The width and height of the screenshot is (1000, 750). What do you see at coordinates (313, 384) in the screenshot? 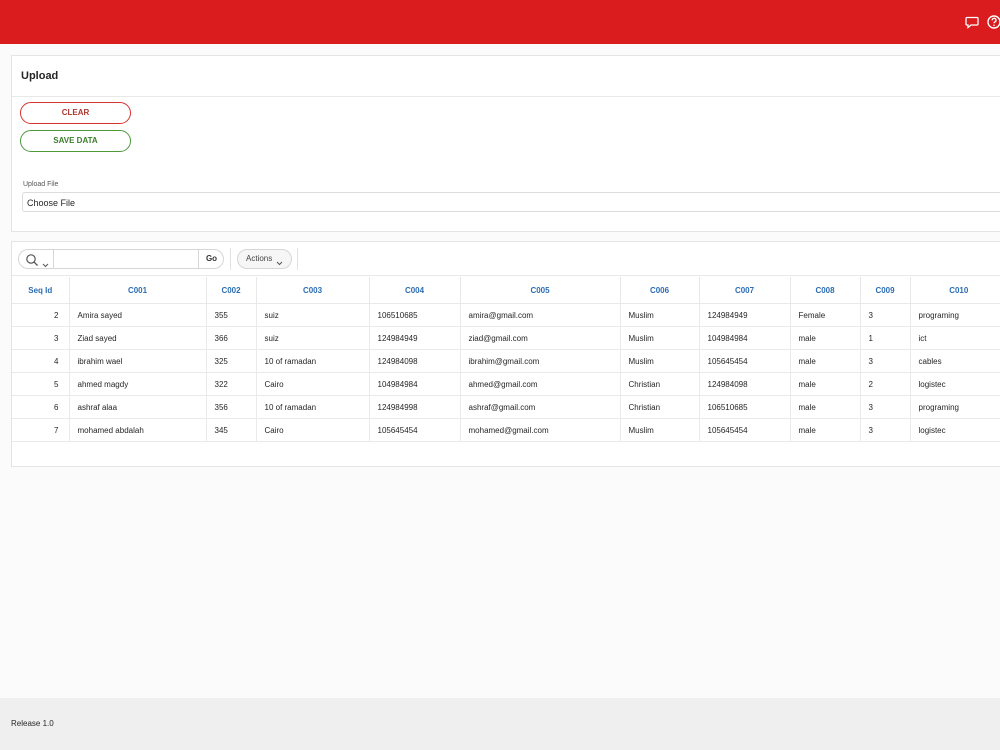
I see `table-cell: Cairo` at bounding box center [313, 384].